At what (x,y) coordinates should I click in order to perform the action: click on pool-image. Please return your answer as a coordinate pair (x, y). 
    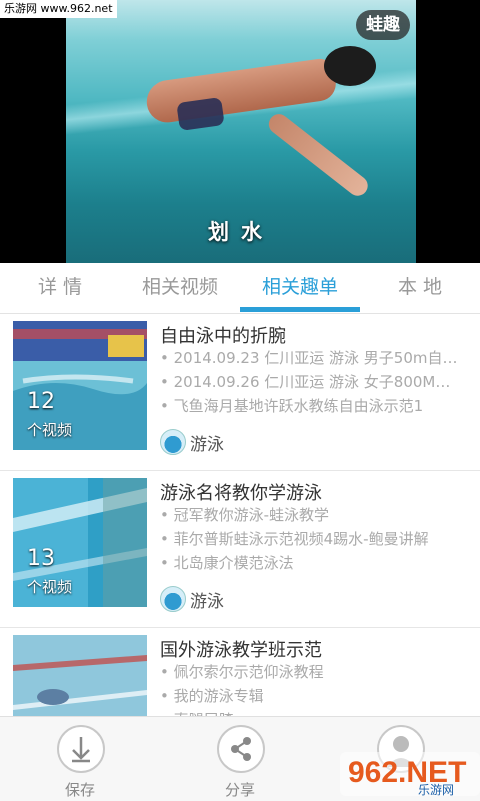
    Looking at the image, I should click on (80, 675).